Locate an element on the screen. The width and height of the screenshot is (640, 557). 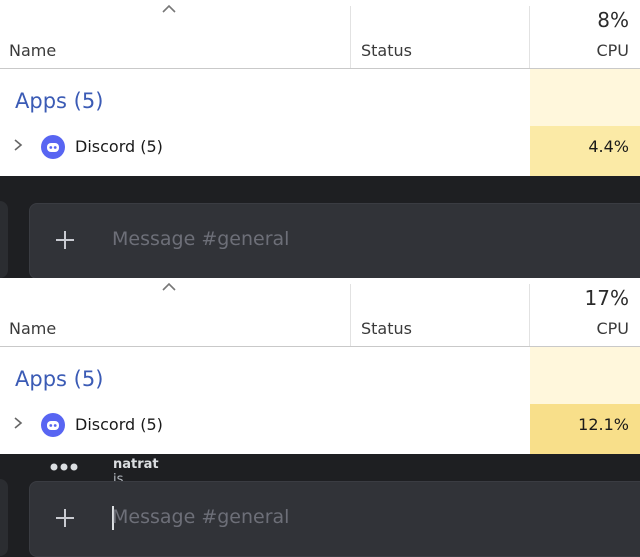
cpu-total-percent: 8% is located at coordinates (613, 20).